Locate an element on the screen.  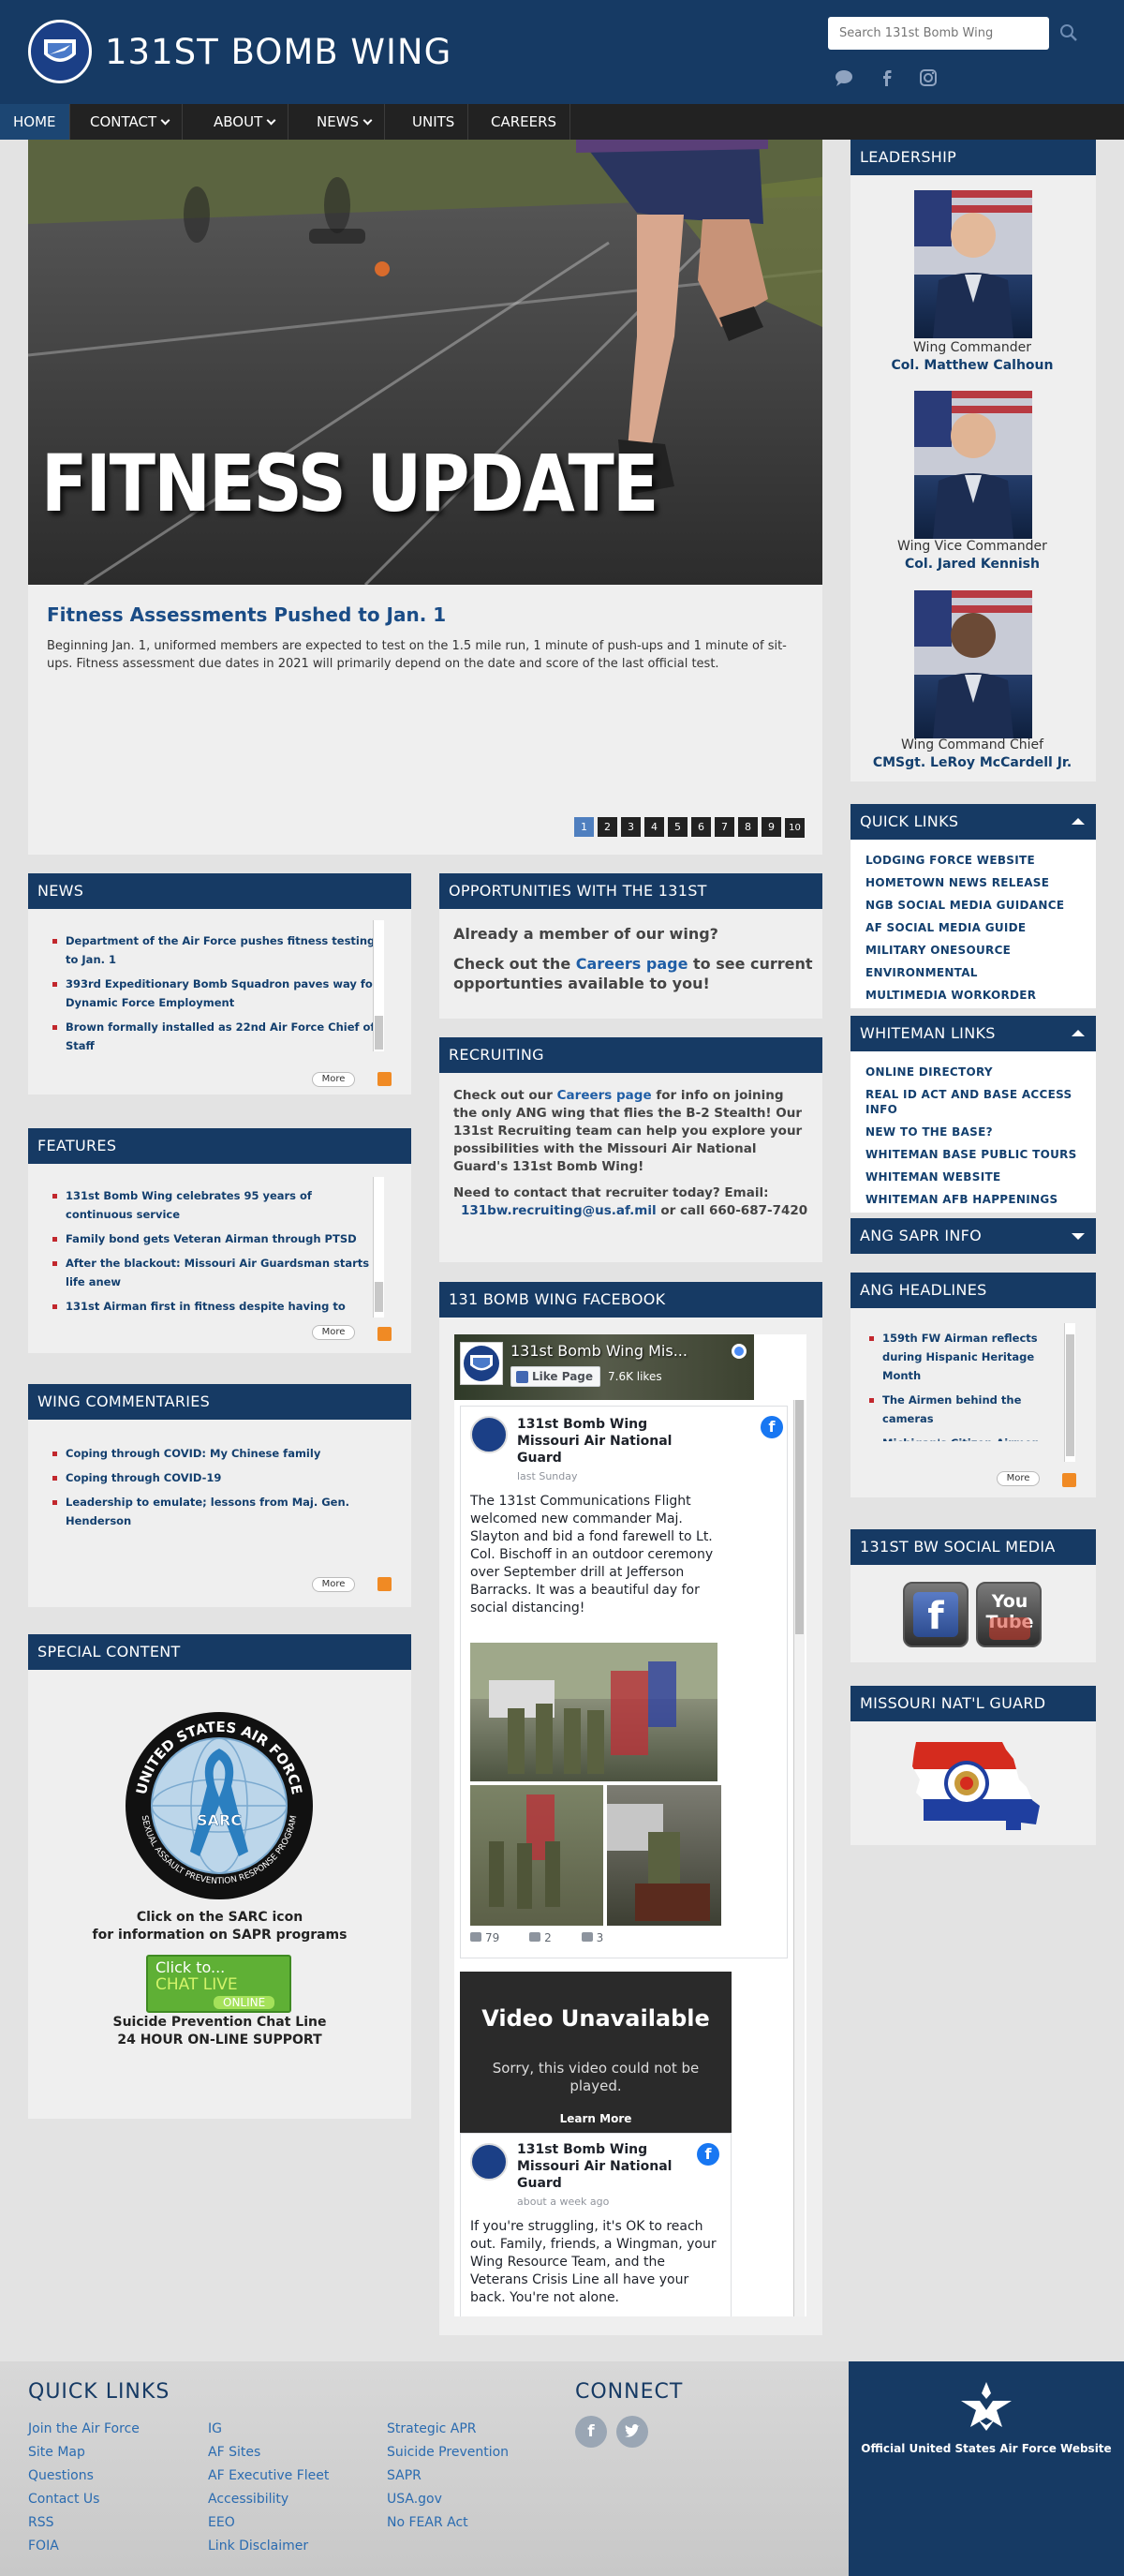
chat-live-button: Click to... CHAT LIVE ONLINE is located at coordinates (218, 1984).